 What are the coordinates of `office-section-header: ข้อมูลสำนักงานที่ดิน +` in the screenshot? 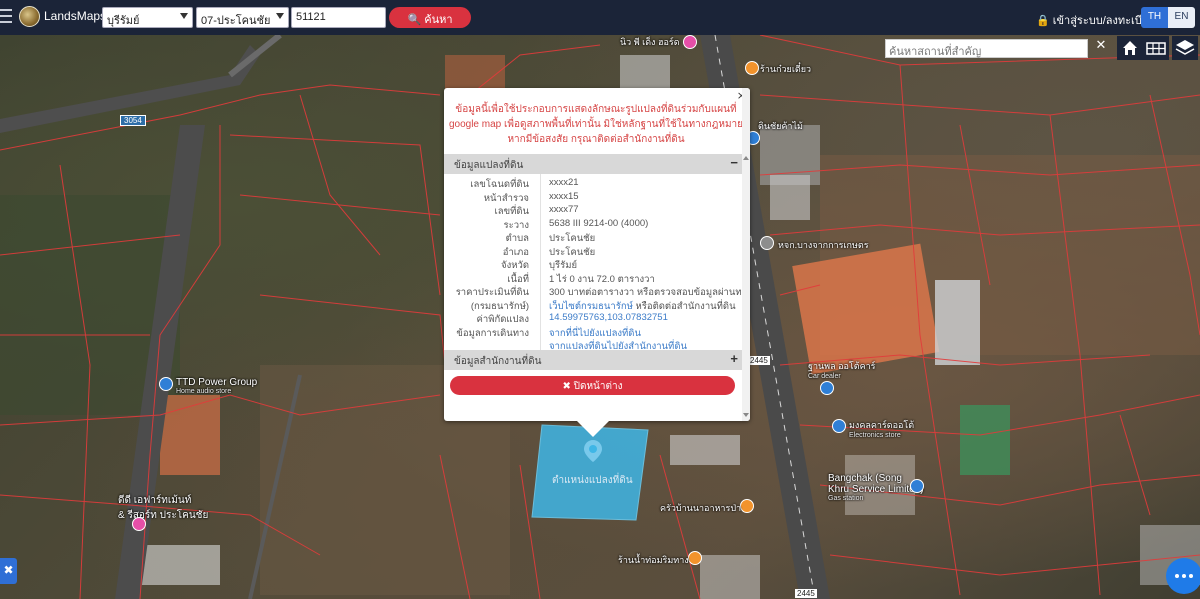 It's located at (593, 360).